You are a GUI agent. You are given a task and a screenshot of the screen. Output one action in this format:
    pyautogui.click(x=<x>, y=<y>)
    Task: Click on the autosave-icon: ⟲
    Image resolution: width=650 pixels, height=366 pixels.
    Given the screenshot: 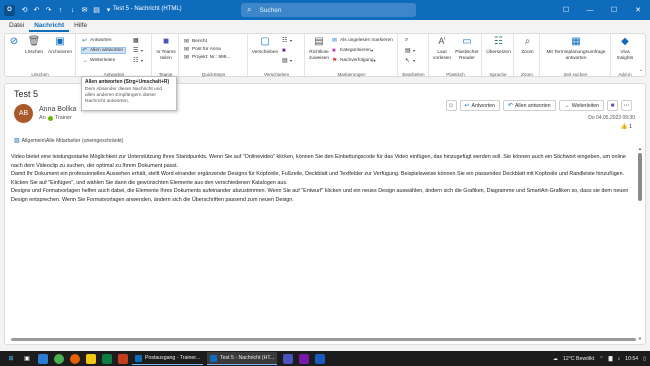 What is the action you would take?
    pyautogui.click(x=24, y=10)
    